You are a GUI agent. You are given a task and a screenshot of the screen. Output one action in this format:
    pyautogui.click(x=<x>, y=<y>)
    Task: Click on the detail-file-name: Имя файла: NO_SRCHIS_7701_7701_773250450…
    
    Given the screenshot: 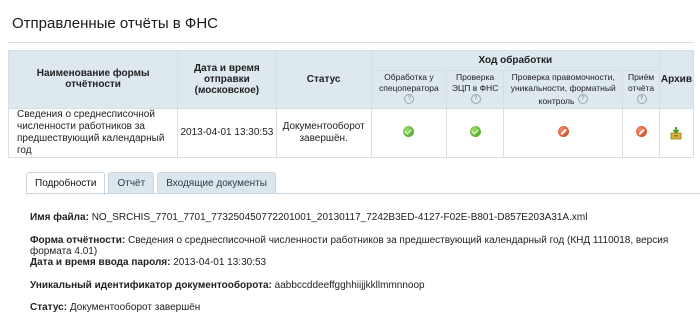 What is the action you would take?
    pyautogui.click(x=309, y=217)
    